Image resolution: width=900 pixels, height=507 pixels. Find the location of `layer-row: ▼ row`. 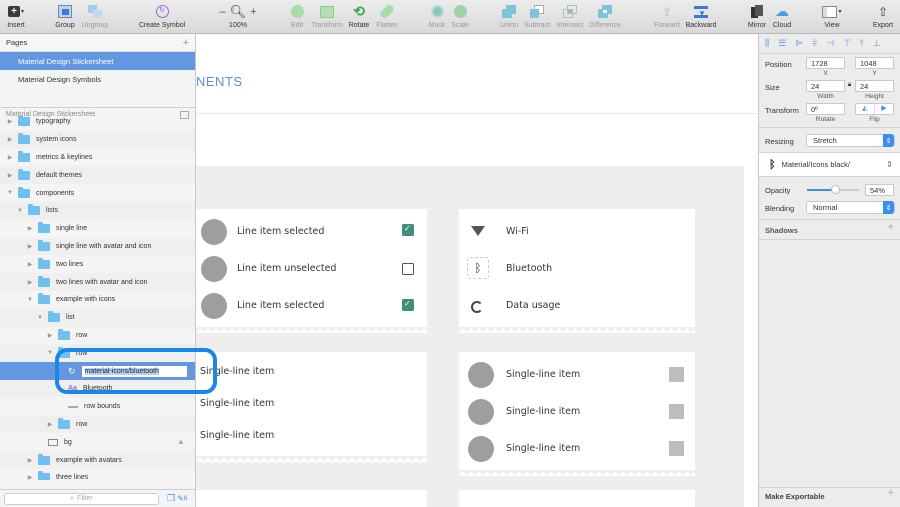

layer-row: ▼ row is located at coordinates (97, 353).